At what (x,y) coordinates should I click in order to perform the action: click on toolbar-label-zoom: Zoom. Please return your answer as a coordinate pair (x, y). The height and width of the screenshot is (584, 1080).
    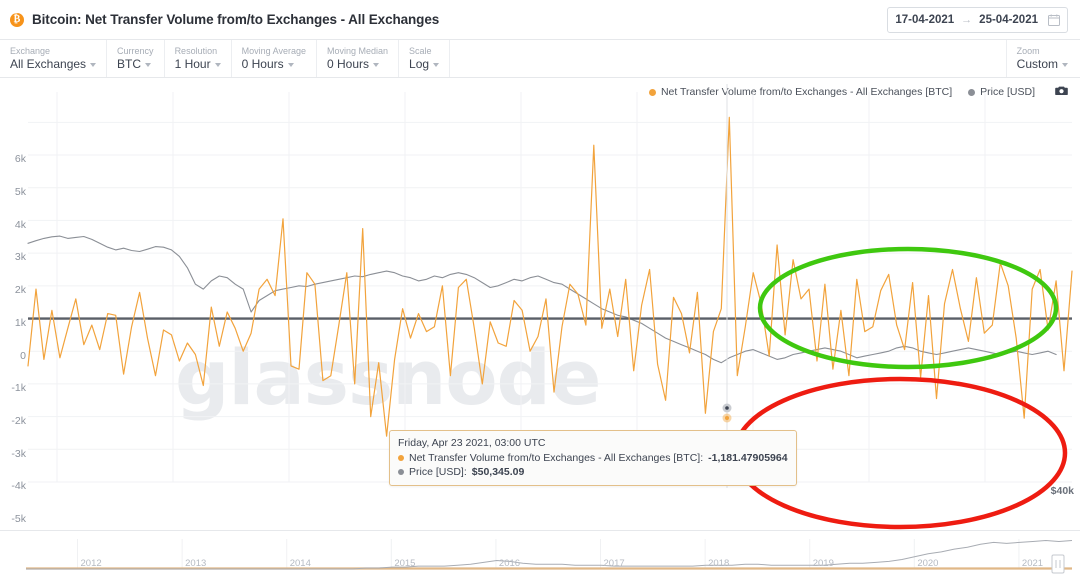
    Looking at the image, I should click on (1028, 51).